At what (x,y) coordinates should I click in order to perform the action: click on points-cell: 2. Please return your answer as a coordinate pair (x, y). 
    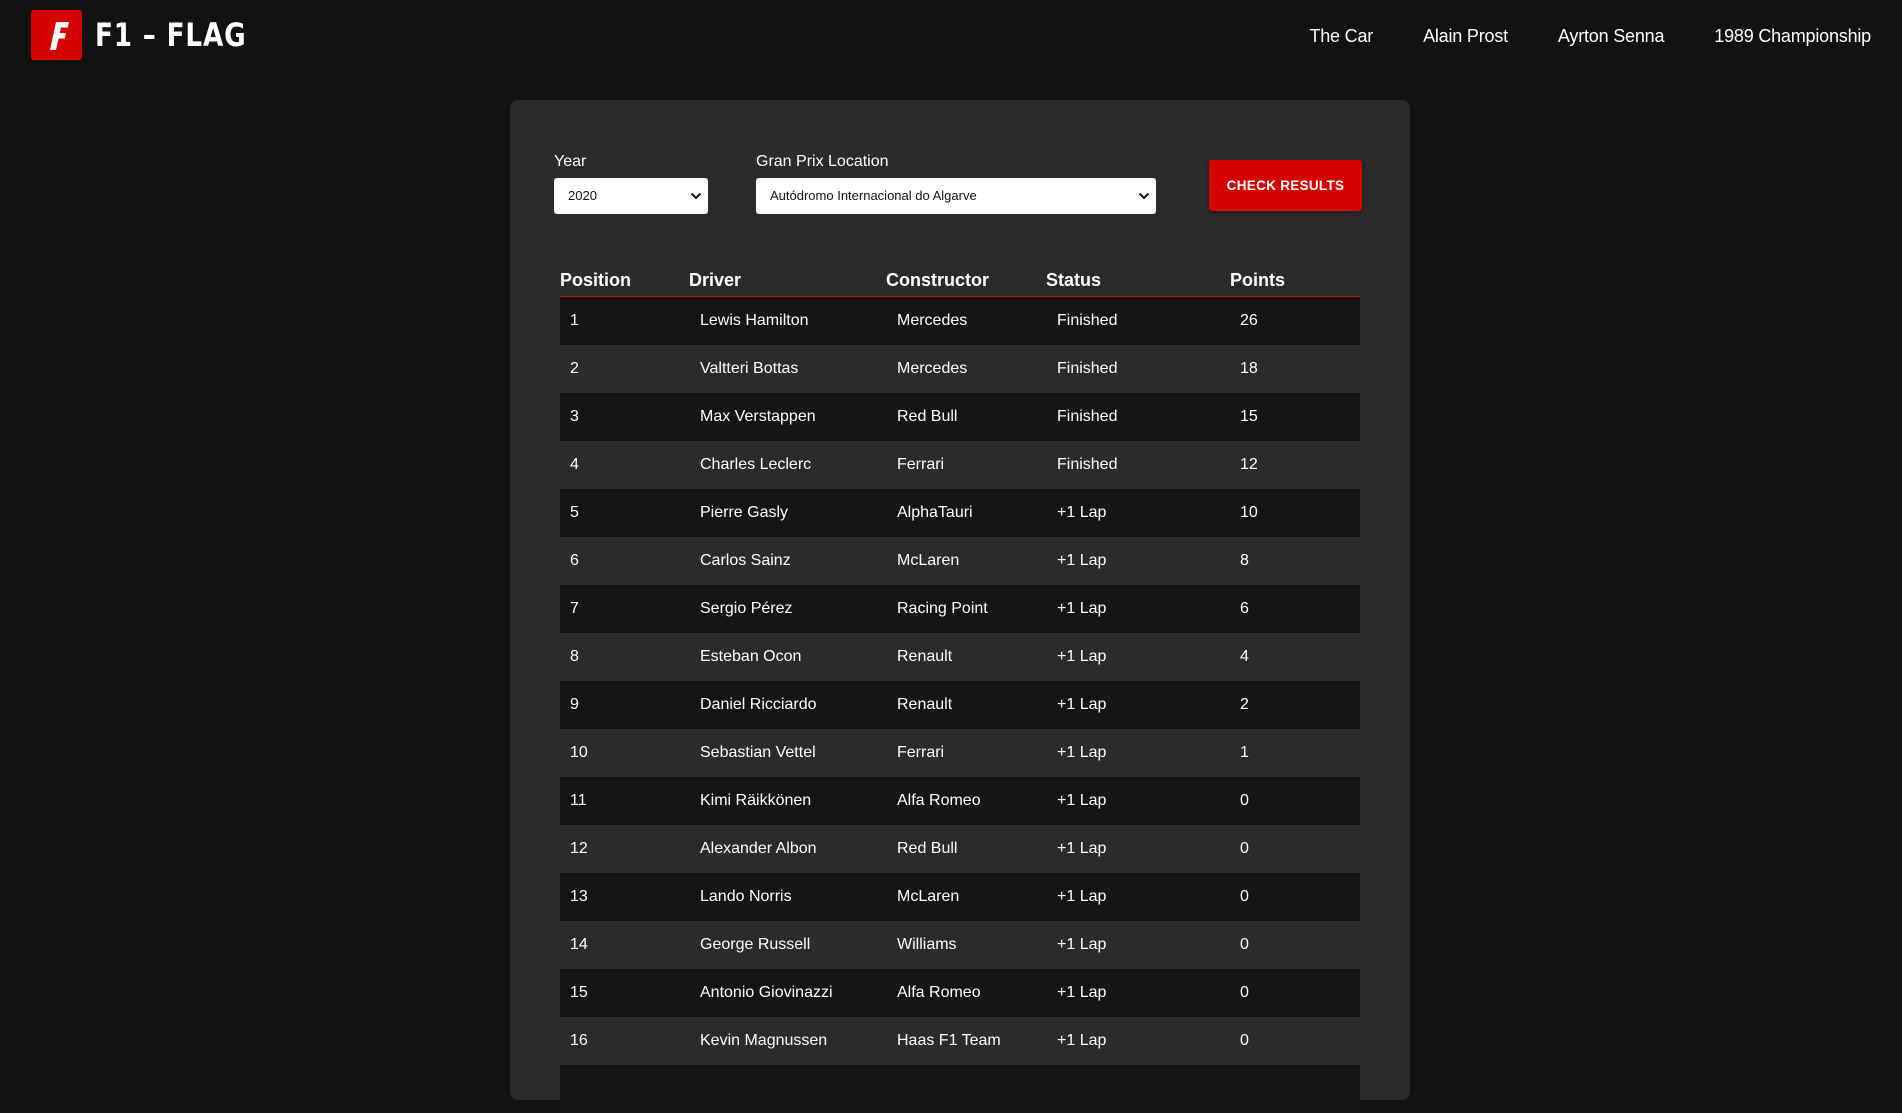
    Looking at the image, I should click on (1244, 704).